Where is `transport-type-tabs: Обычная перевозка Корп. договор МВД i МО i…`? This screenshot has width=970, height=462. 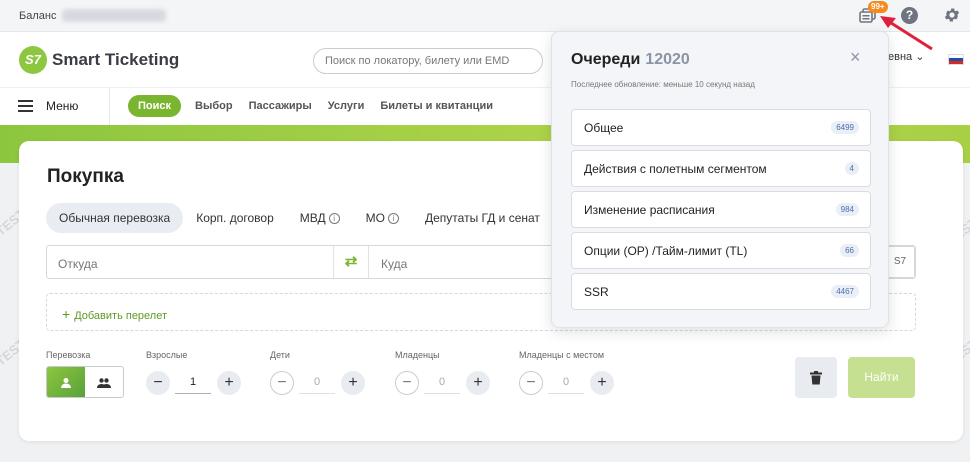 transport-type-tabs: Обычная перевозка Корп. договор МВД i МО i… is located at coordinates (299, 218).